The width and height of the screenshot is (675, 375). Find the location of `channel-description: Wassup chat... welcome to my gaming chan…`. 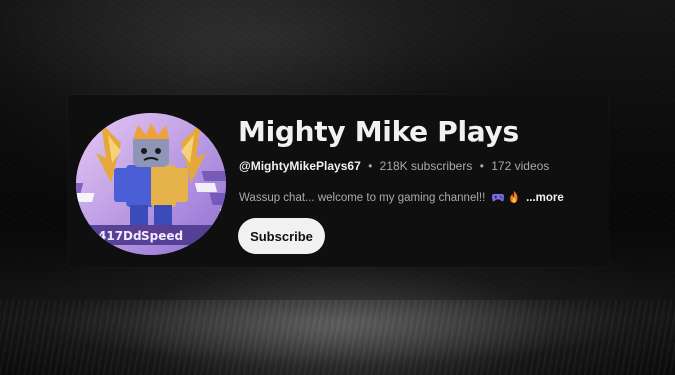

channel-description: Wassup chat... welcome to my gaming chan… is located at coordinates (401, 197).